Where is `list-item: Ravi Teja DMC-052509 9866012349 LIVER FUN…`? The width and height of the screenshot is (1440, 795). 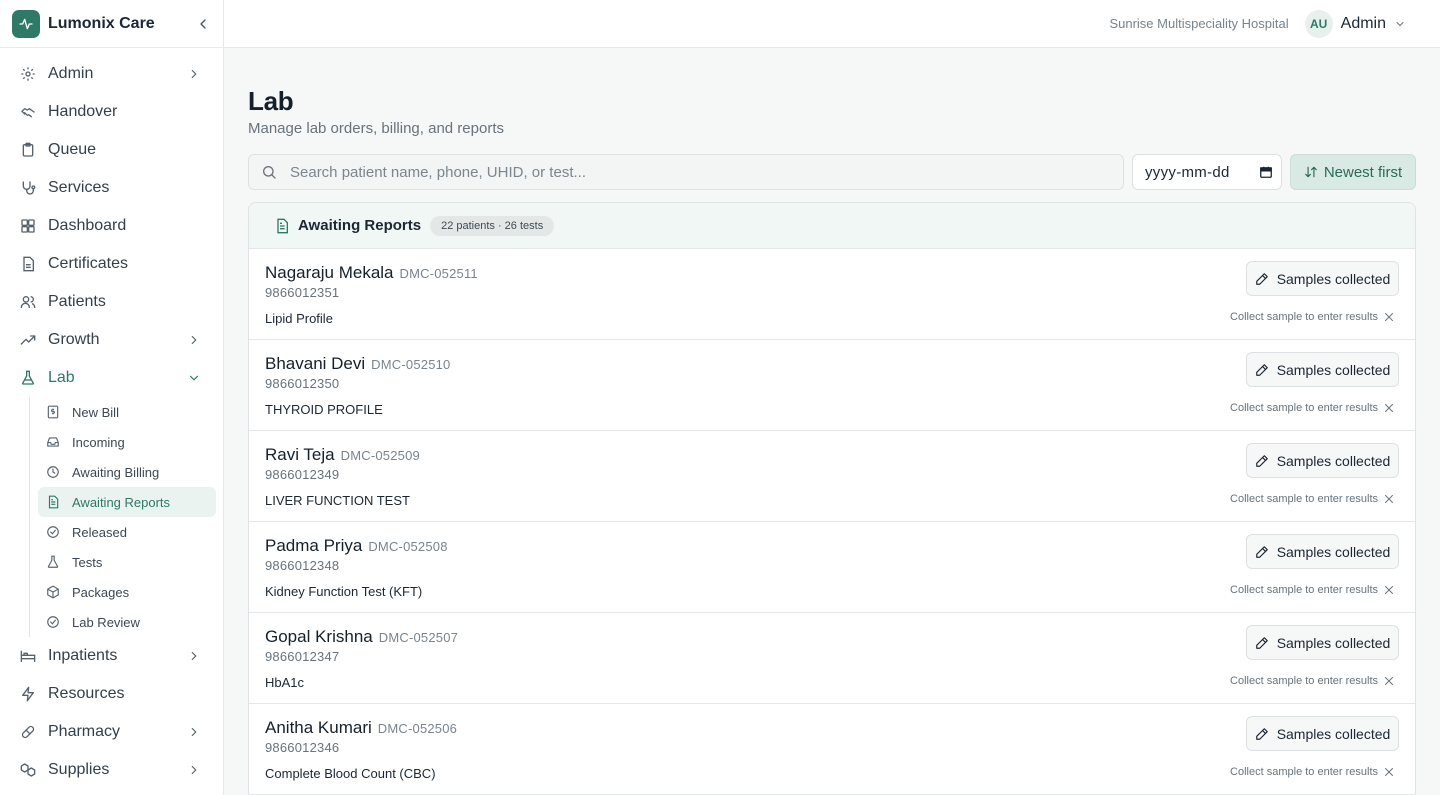 list-item: Ravi Teja DMC-052509 9866012349 LIVER FUN… is located at coordinates (832, 476).